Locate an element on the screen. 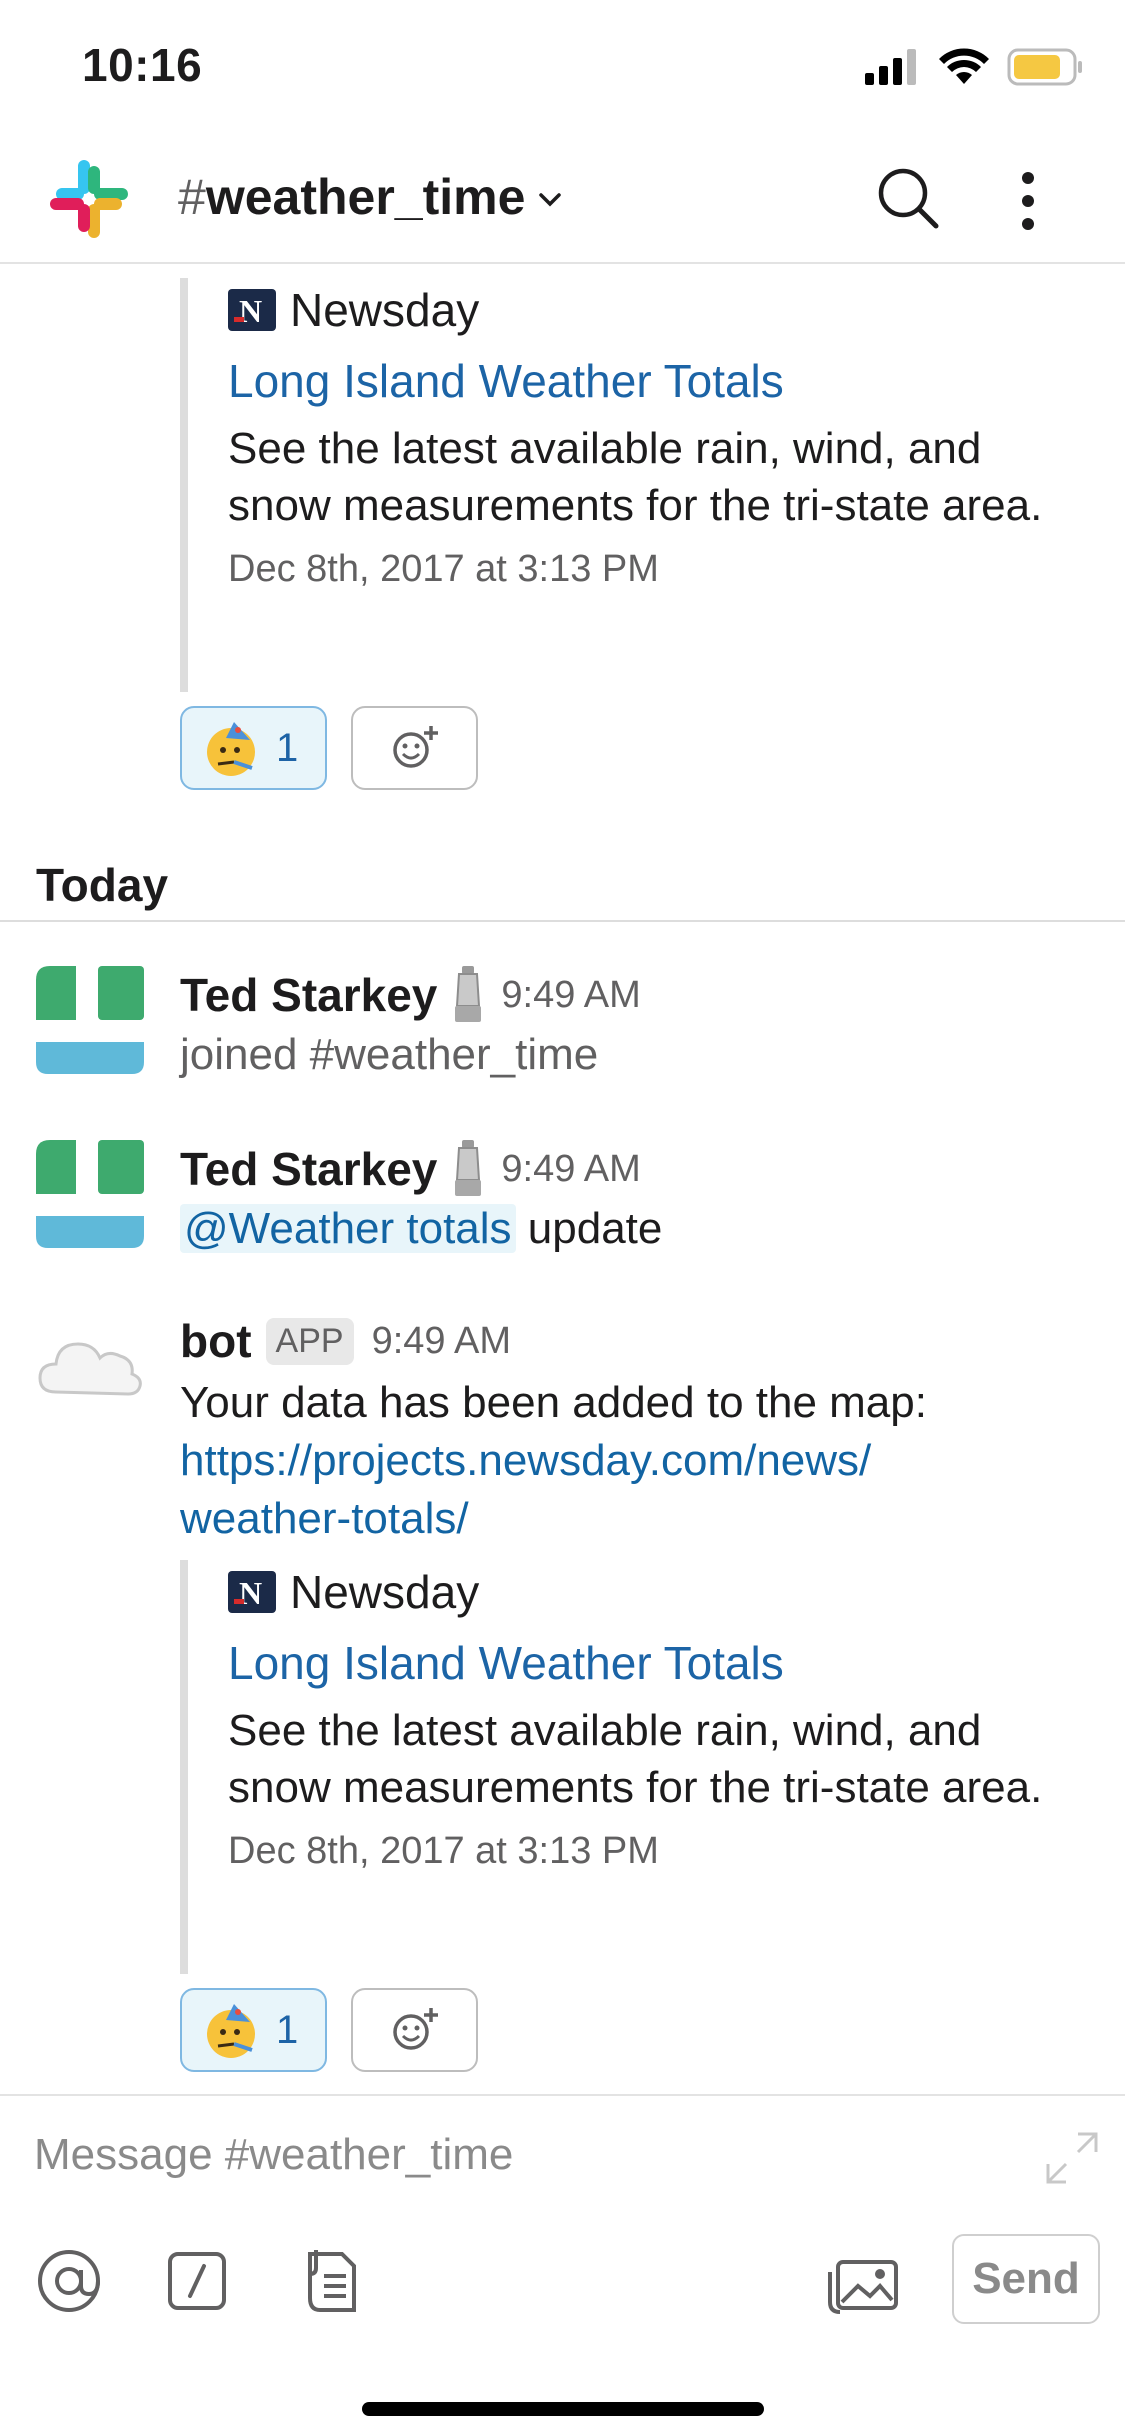 This screenshot has width=1125, height=2436. message-text-body: update is located at coordinates (589, 1228).